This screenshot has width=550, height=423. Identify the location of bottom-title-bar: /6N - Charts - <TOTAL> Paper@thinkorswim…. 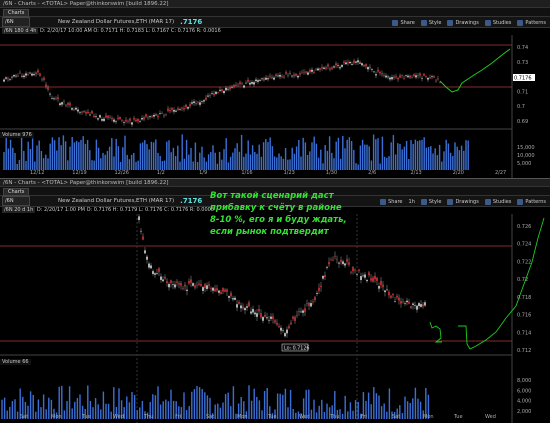
(275, 183).